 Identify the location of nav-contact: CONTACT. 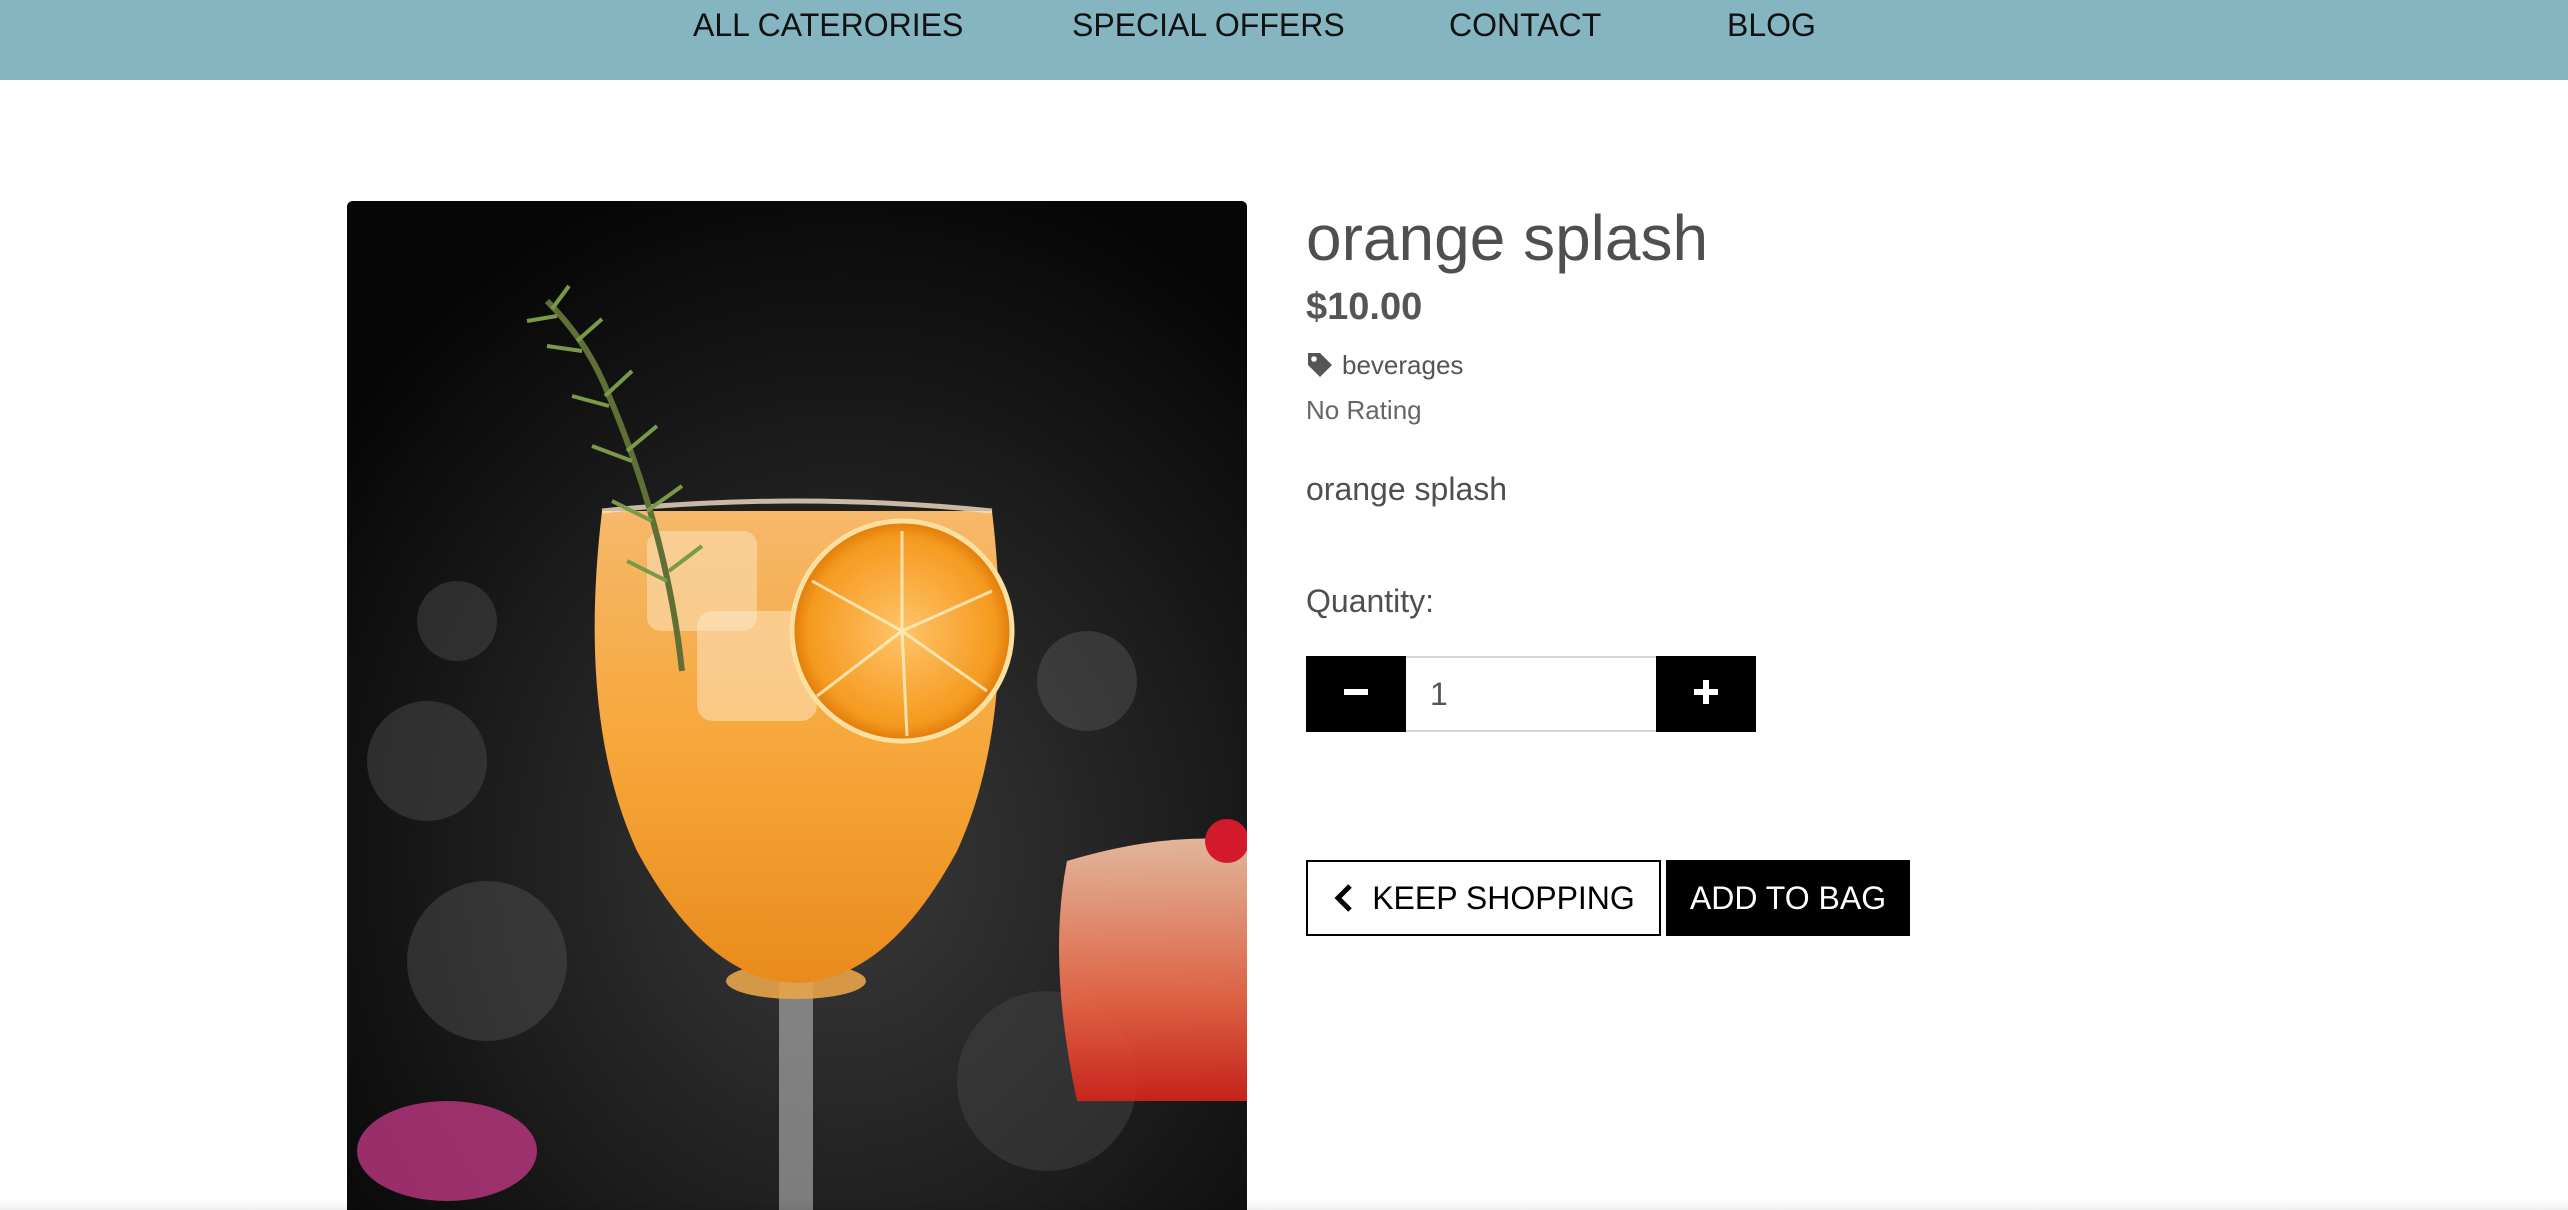
(1525, 25).